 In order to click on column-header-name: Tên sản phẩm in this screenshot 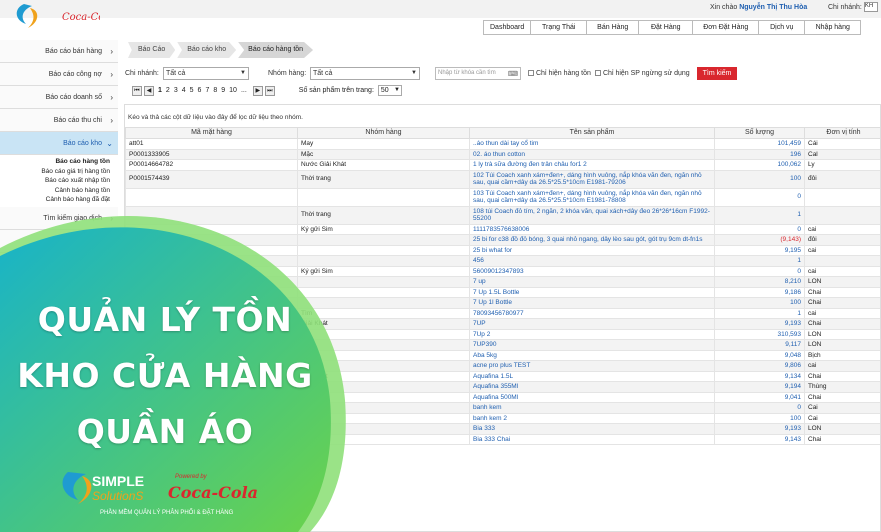, I will do `click(592, 133)`.